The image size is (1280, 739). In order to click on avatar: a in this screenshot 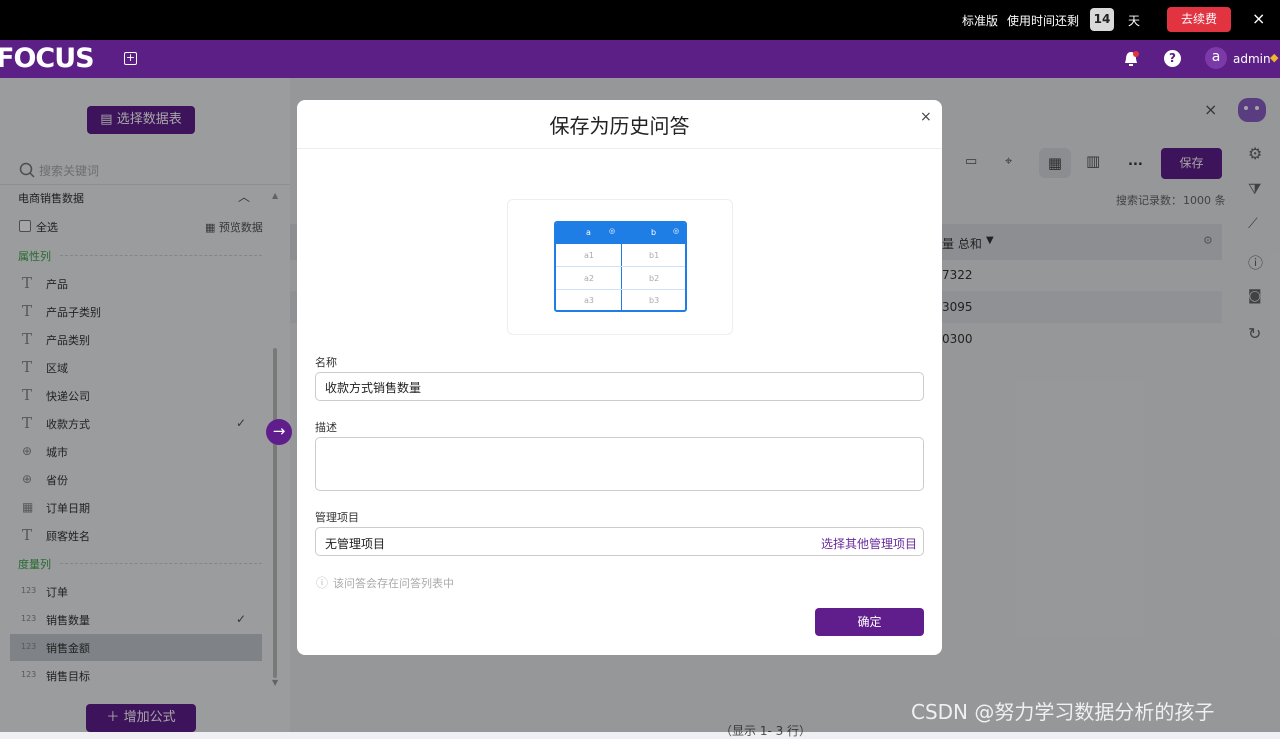, I will do `click(1216, 58)`.